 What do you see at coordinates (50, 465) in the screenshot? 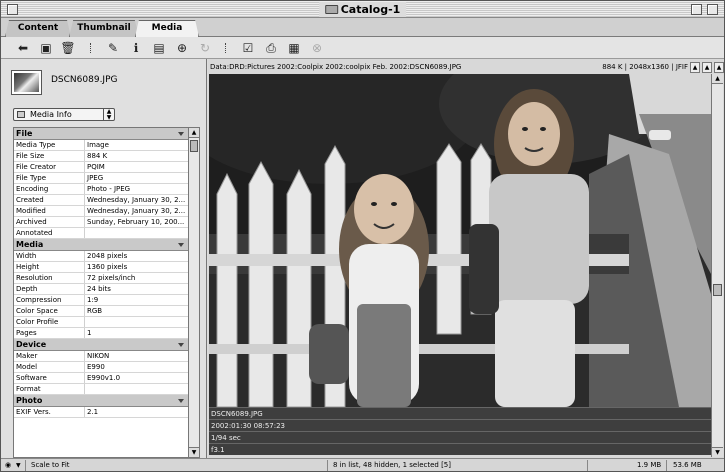
I see `zoom-select: Scale to Fit` at bounding box center [50, 465].